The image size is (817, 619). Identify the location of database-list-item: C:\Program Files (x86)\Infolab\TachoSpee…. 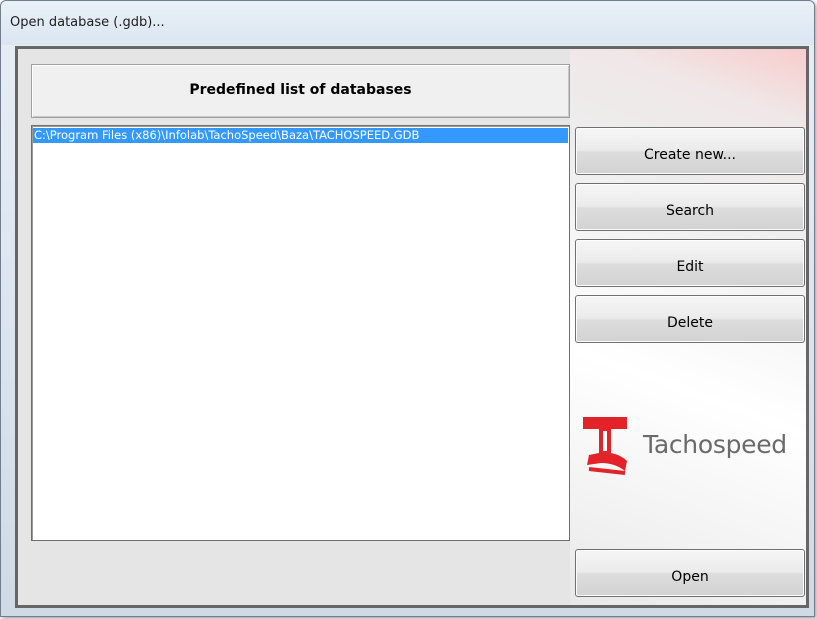
(300, 135).